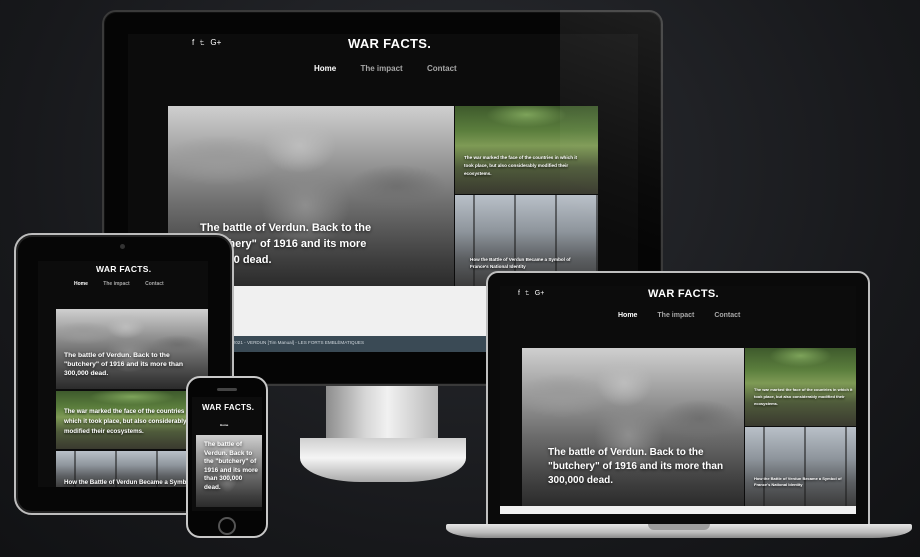 The width and height of the screenshot is (920, 557). I want to click on laptop-main-nav: Home The impact Contact, so click(679, 315).